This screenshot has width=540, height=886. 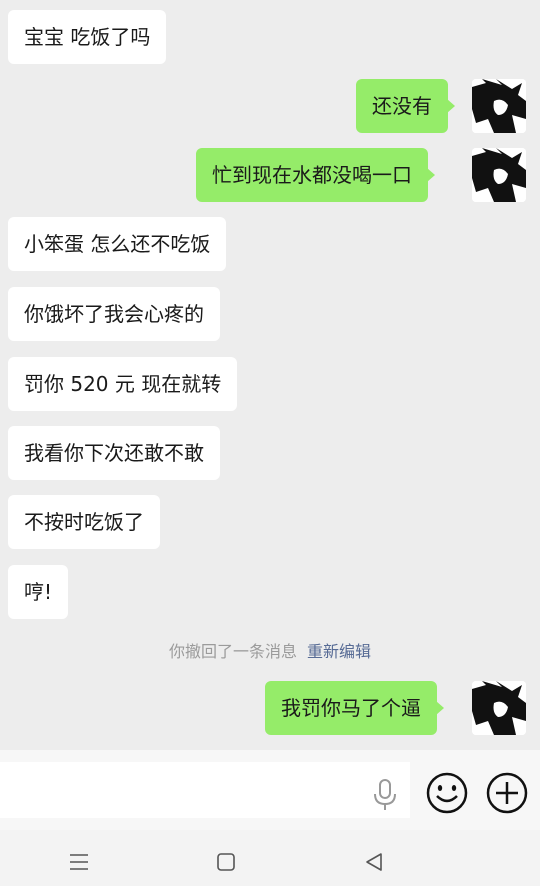 What do you see at coordinates (38, 592) in the screenshot?
I see `message-bubble-received: 哼!` at bounding box center [38, 592].